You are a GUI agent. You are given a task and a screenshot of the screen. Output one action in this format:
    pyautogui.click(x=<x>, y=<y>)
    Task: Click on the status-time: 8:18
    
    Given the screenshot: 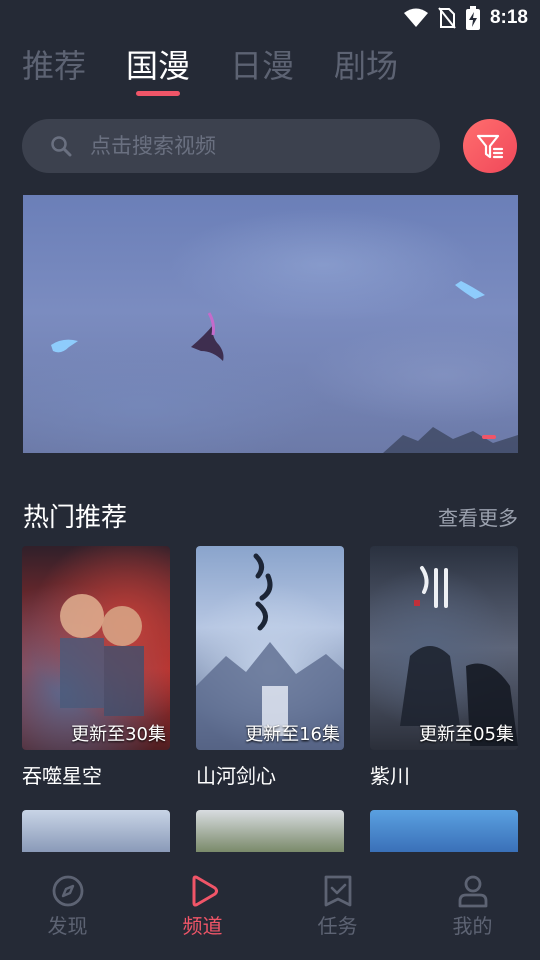 What is the action you would take?
    pyautogui.click(x=508, y=17)
    